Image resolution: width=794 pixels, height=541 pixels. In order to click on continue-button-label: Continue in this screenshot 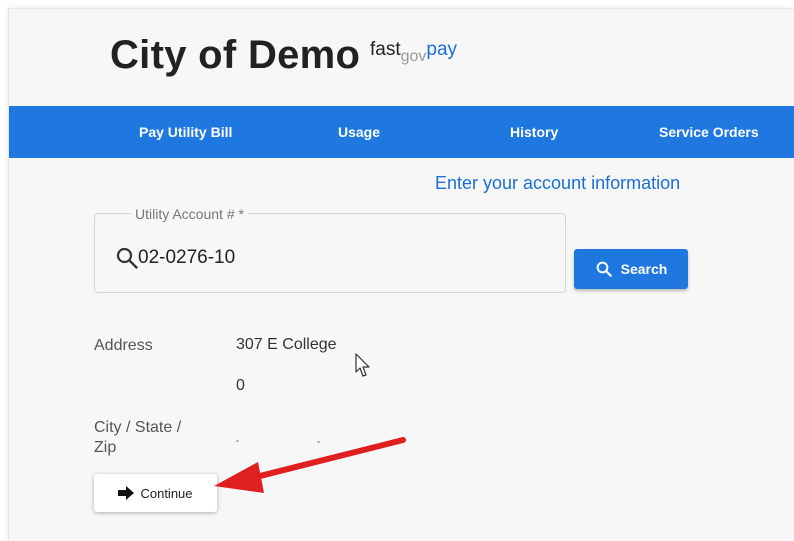, I will do `click(166, 493)`.